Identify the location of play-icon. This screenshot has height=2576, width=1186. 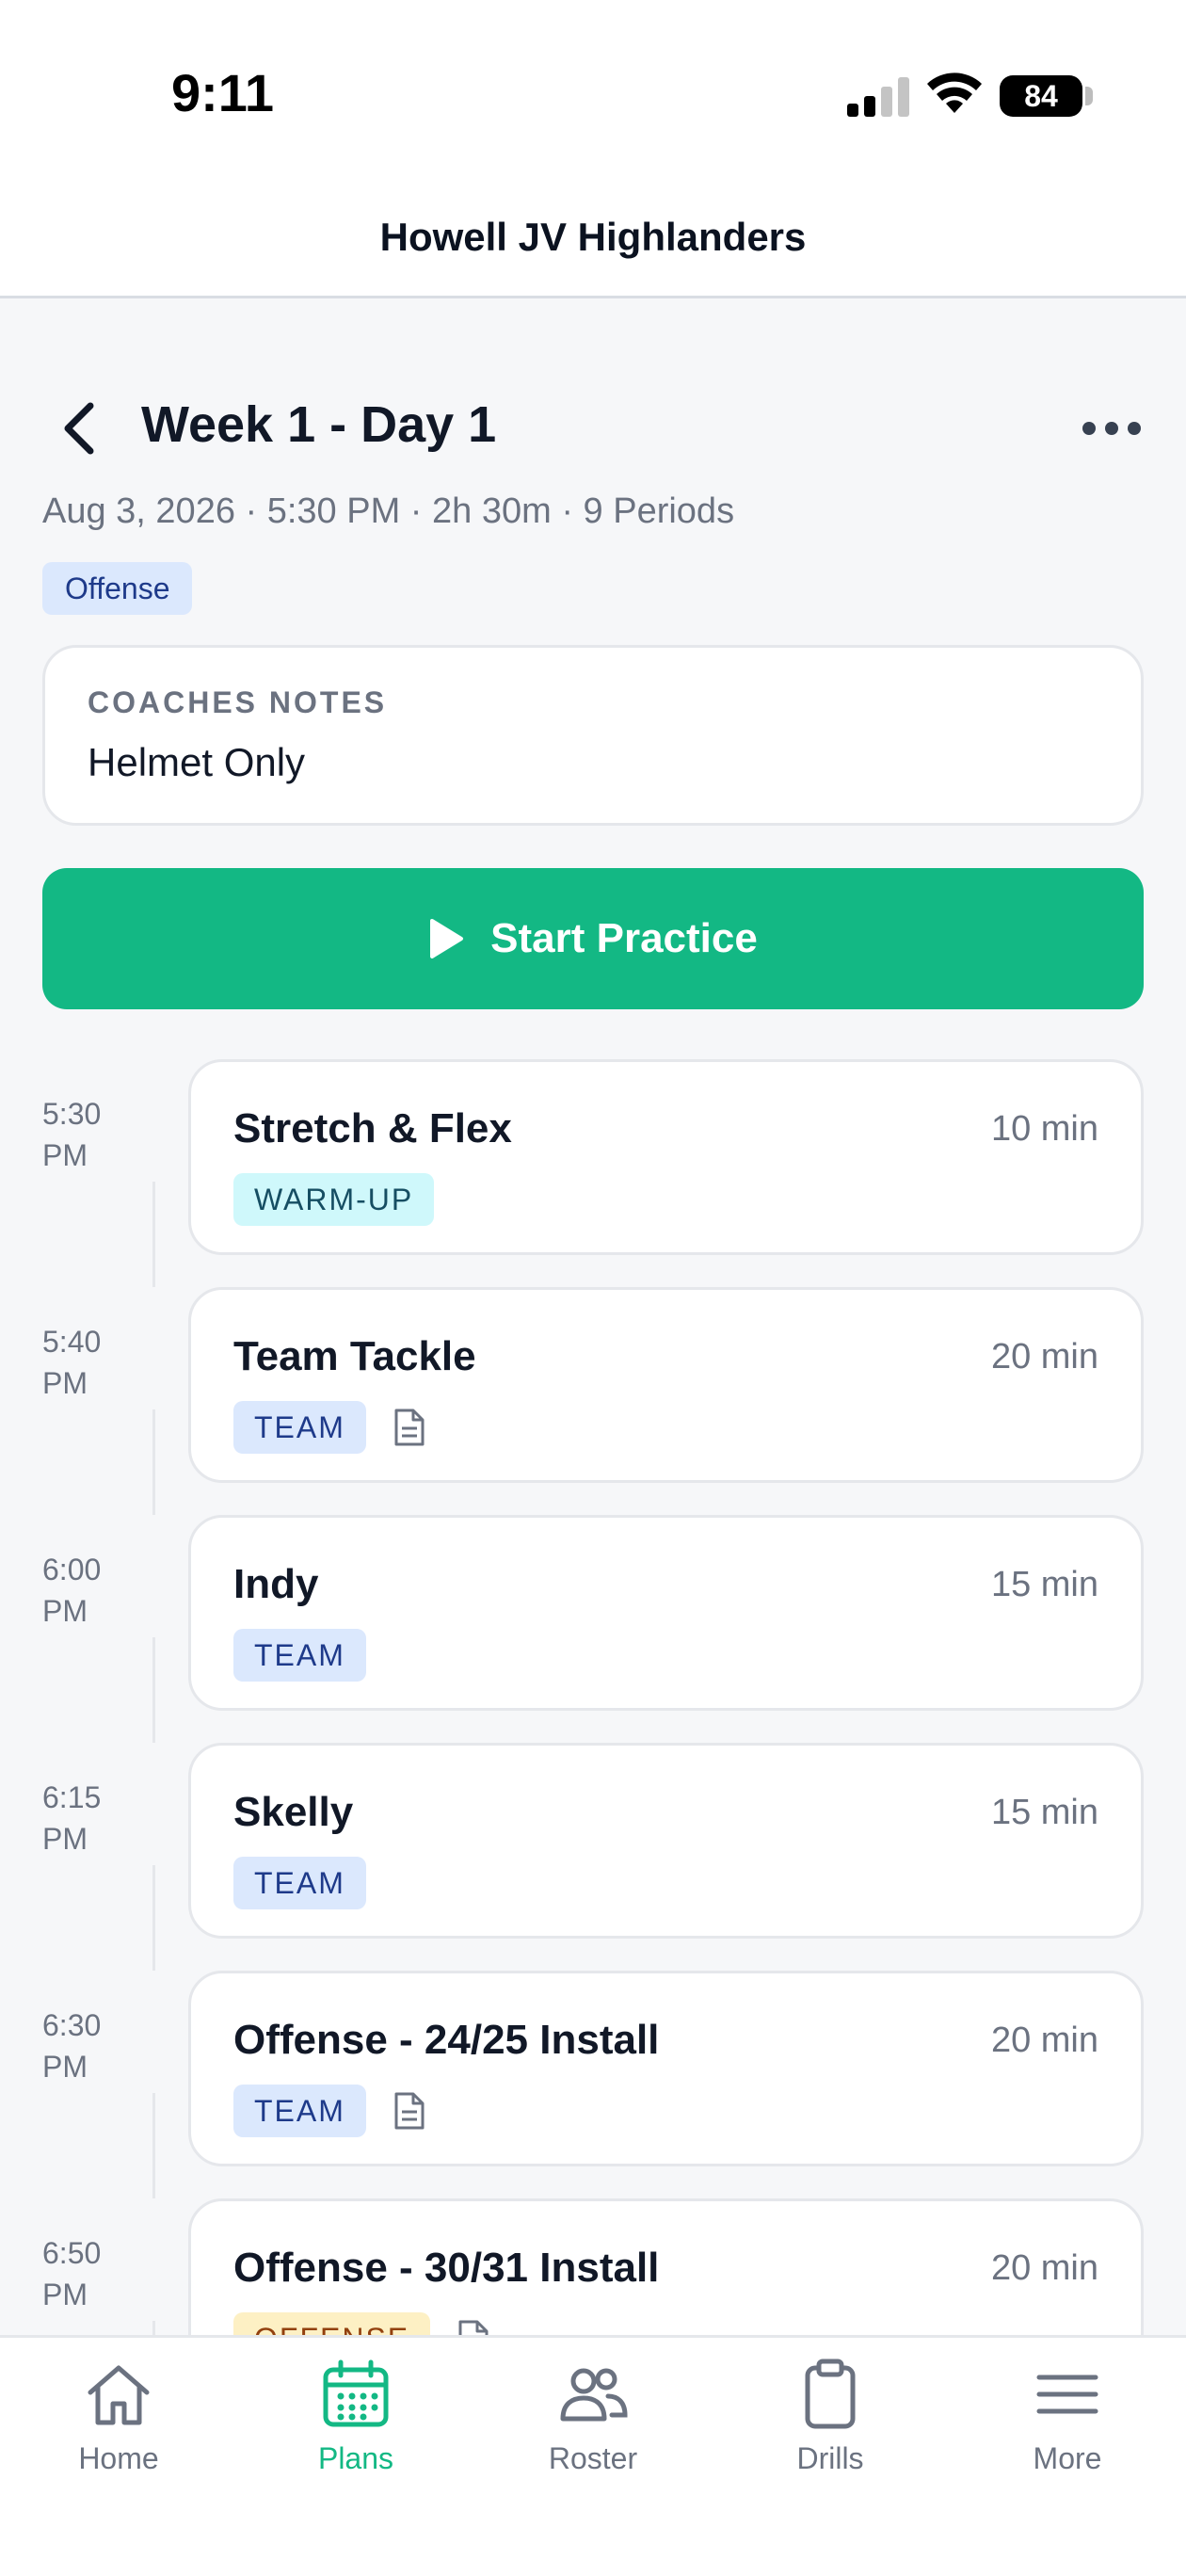
(447, 938).